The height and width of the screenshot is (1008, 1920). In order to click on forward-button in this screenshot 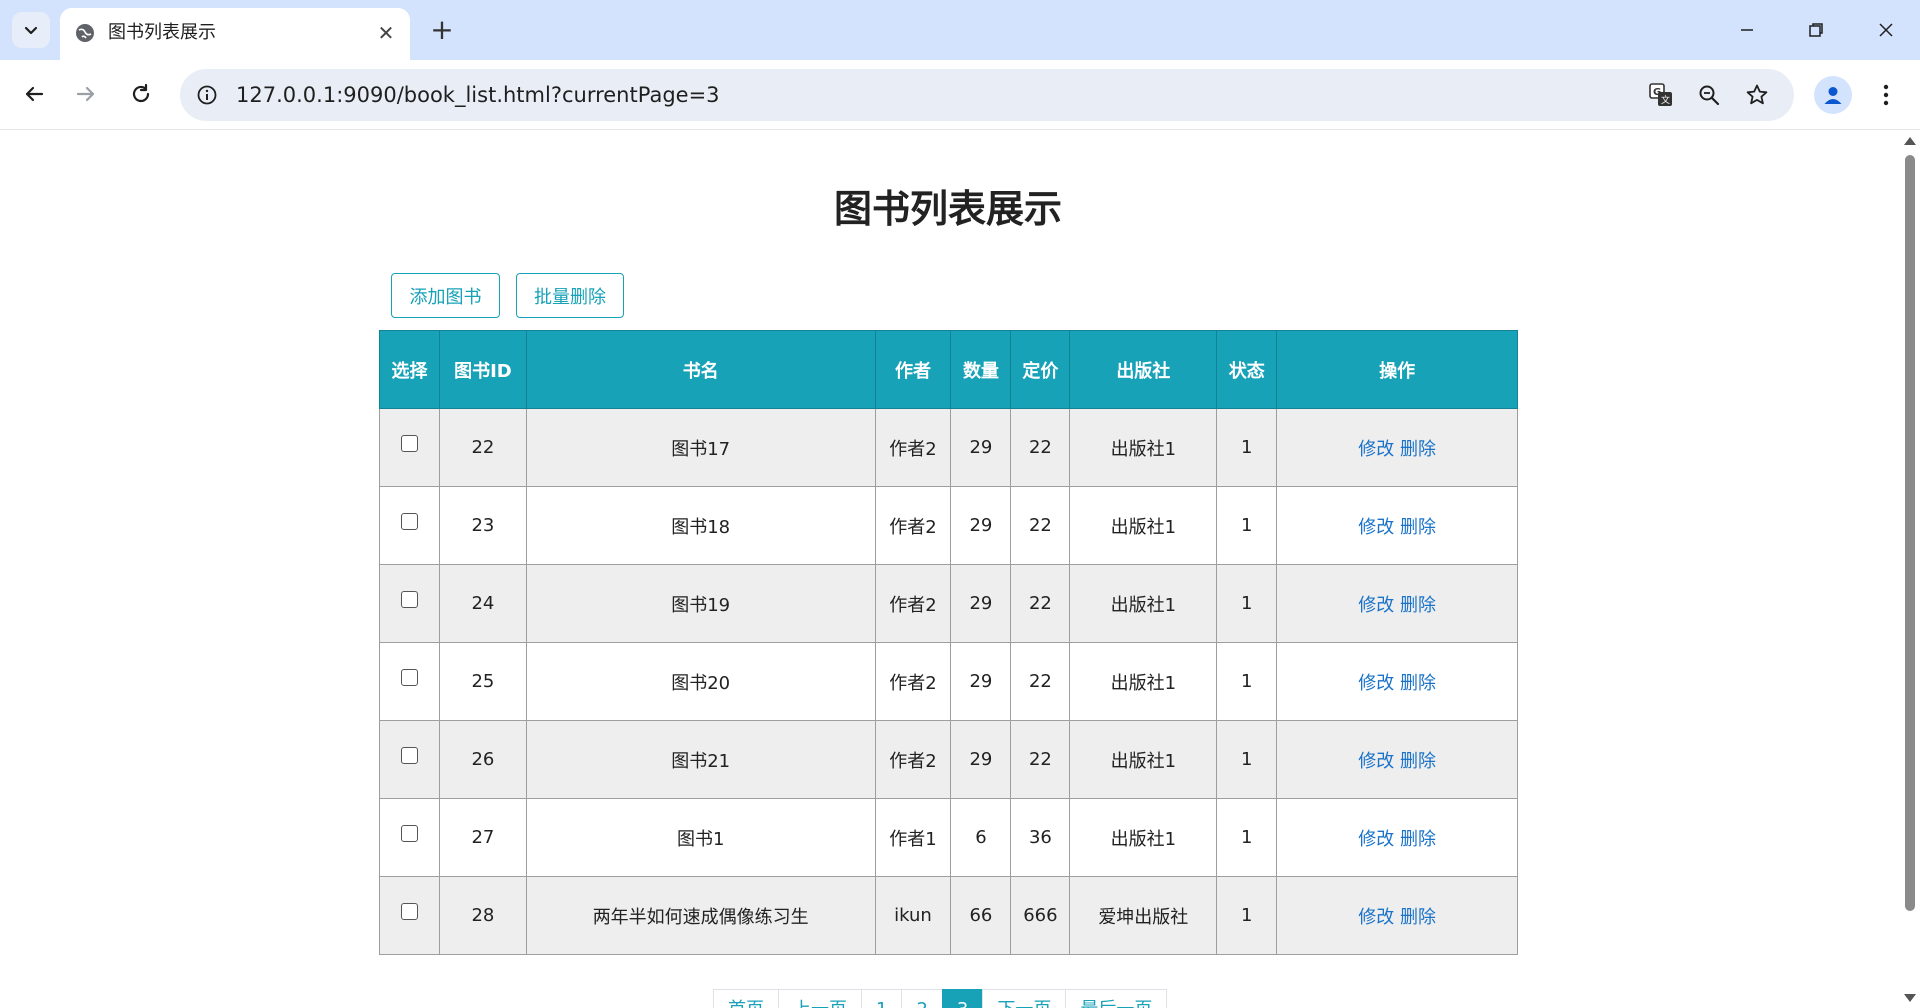, I will do `click(86, 94)`.